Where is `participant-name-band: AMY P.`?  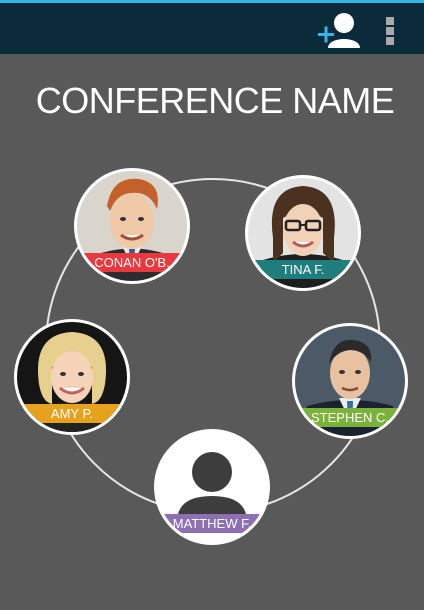 participant-name-band: AMY P. is located at coordinates (72, 413).